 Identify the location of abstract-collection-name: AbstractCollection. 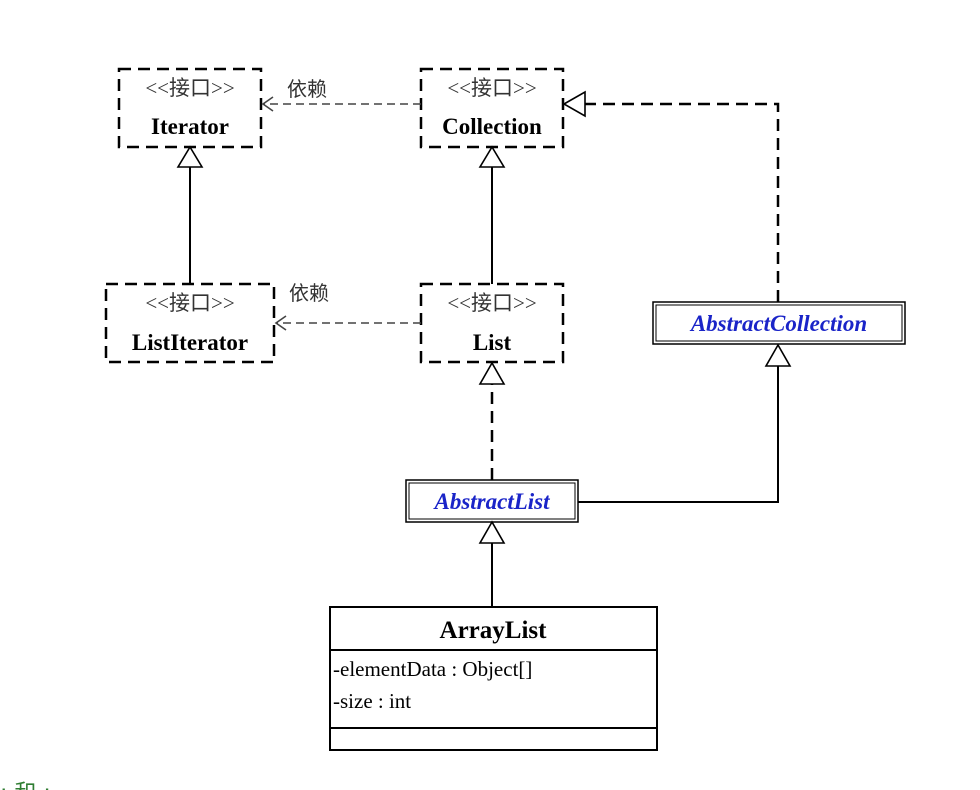
(778, 323).